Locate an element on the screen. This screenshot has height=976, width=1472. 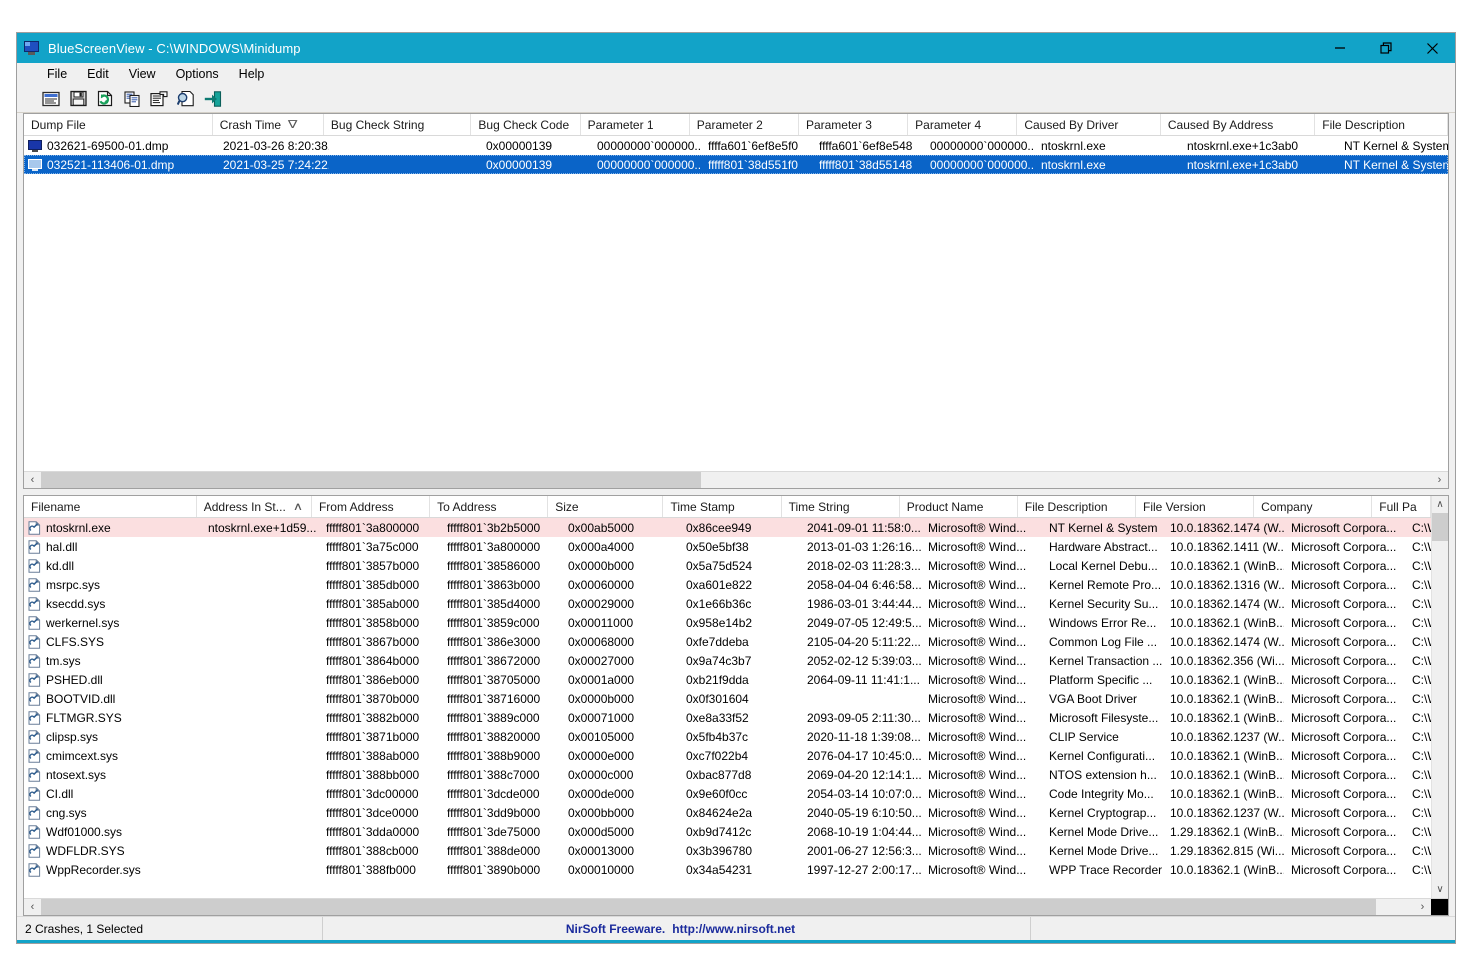
modules-scroll-right-icon: › is located at coordinates (1422, 907).